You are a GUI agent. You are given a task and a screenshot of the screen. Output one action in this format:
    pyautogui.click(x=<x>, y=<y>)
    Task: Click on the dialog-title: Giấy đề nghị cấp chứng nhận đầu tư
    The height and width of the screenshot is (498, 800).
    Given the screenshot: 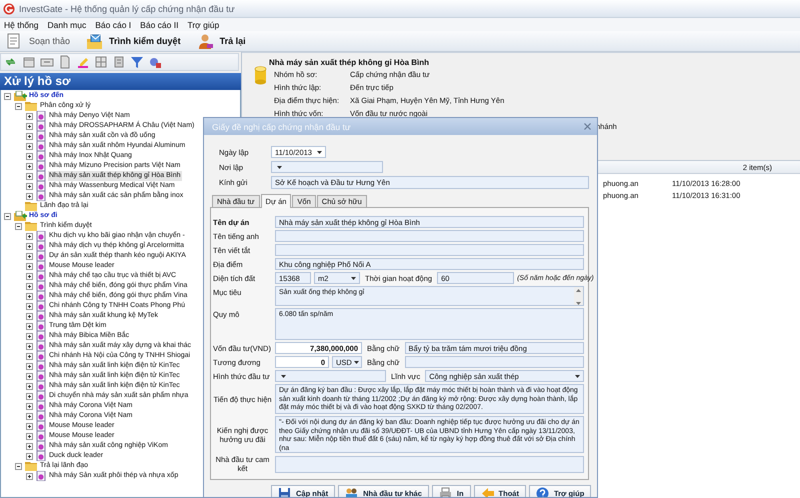 What is the action you would take?
    pyautogui.click(x=281, y=127)
    